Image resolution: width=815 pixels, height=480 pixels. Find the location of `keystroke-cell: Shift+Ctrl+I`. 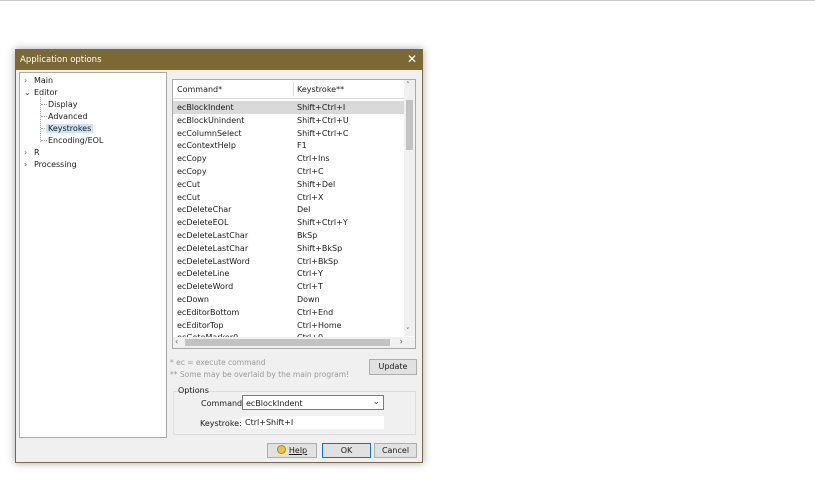

keystroke-cell: Shift+Ctrl+I is located at coordinates (321, 107).